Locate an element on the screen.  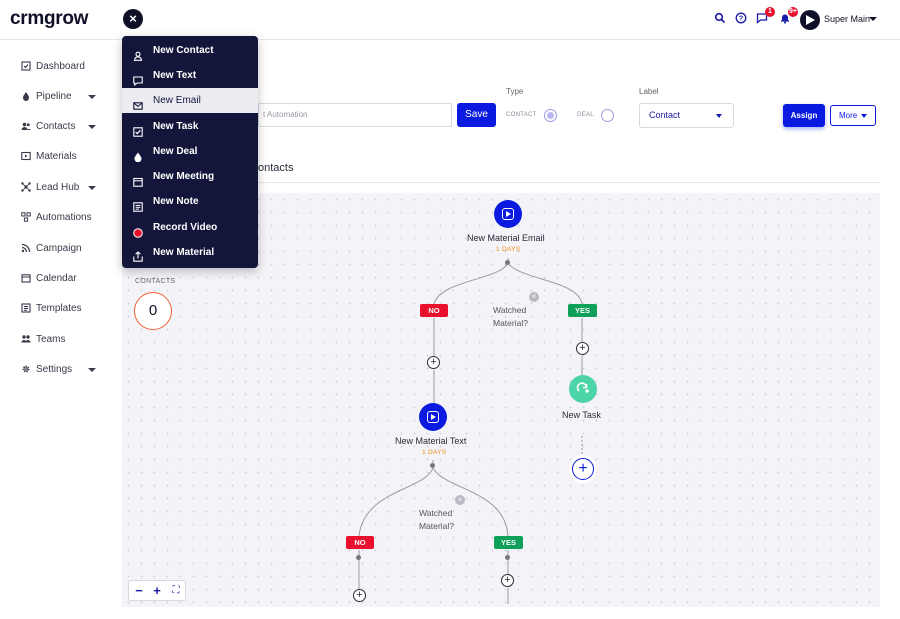
zoom-controls: − + ⛶ is located at coordinates (157, 590).